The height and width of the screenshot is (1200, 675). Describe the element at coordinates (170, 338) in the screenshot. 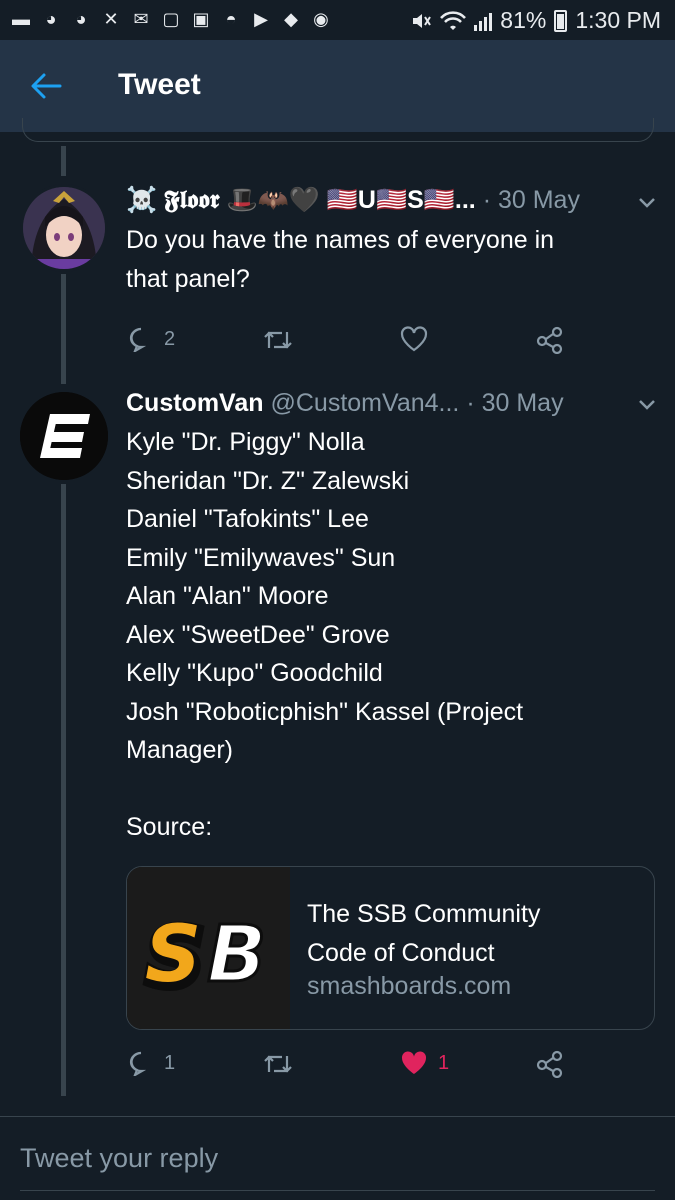

I see `reply-count: 2` at that location.